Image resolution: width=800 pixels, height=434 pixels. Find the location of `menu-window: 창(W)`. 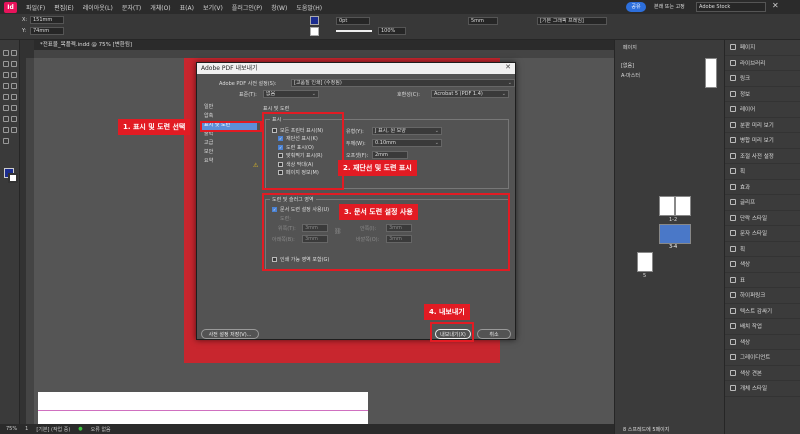

menu-window: 창(W) is located at coordinates (279, 7).